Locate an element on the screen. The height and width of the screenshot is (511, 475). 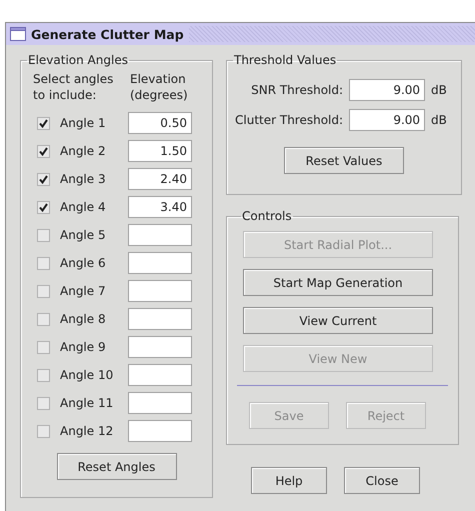
window-icon is located at coordinates (18, 34).